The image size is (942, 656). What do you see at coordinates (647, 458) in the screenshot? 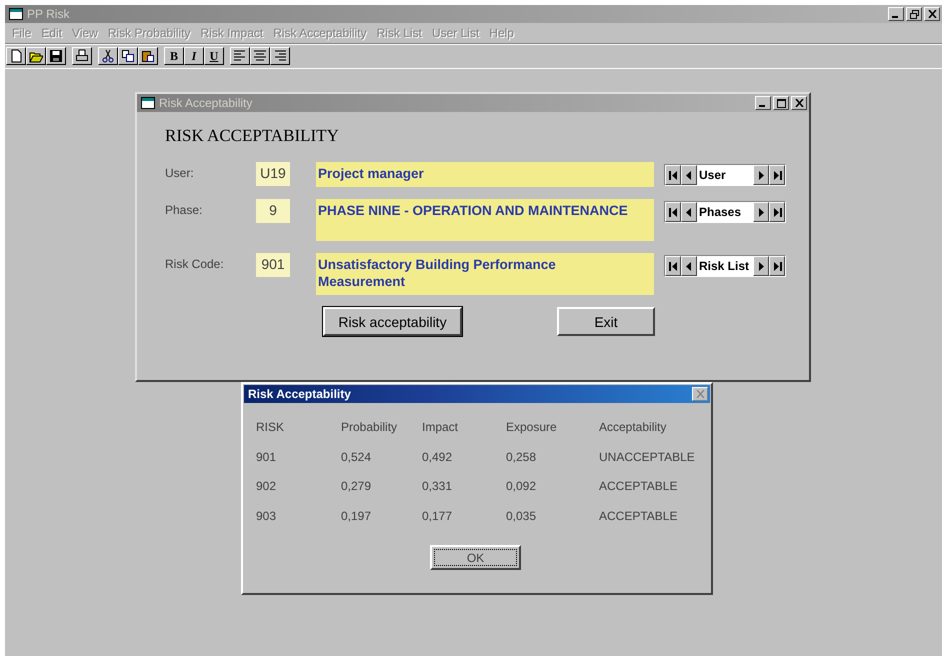
I see `table-cell-text: UNACCEPTABLE` at bounding box center [647, 458].